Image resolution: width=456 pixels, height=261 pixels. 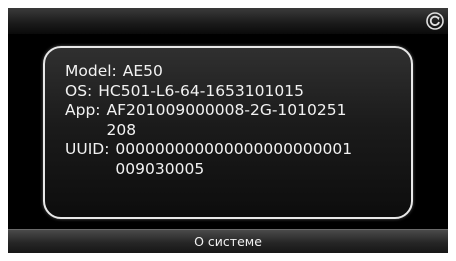 What do you see at coordinates (201, 90) in the screenshot?
I see `os-value: HC501-L6-64-1653101015` at bounding box center [201, 90].